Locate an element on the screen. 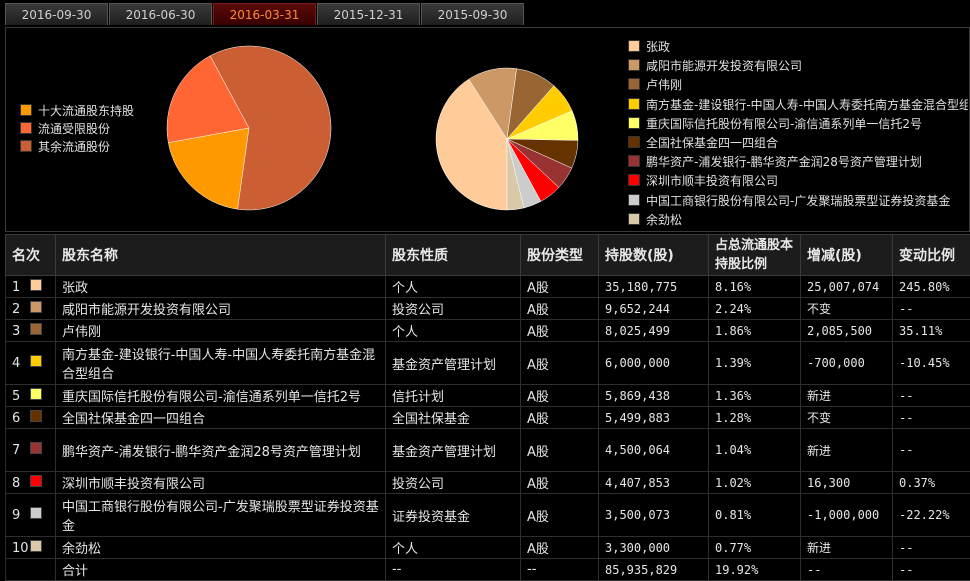  cell-rank: 8 is located at coordinates (31, 483).